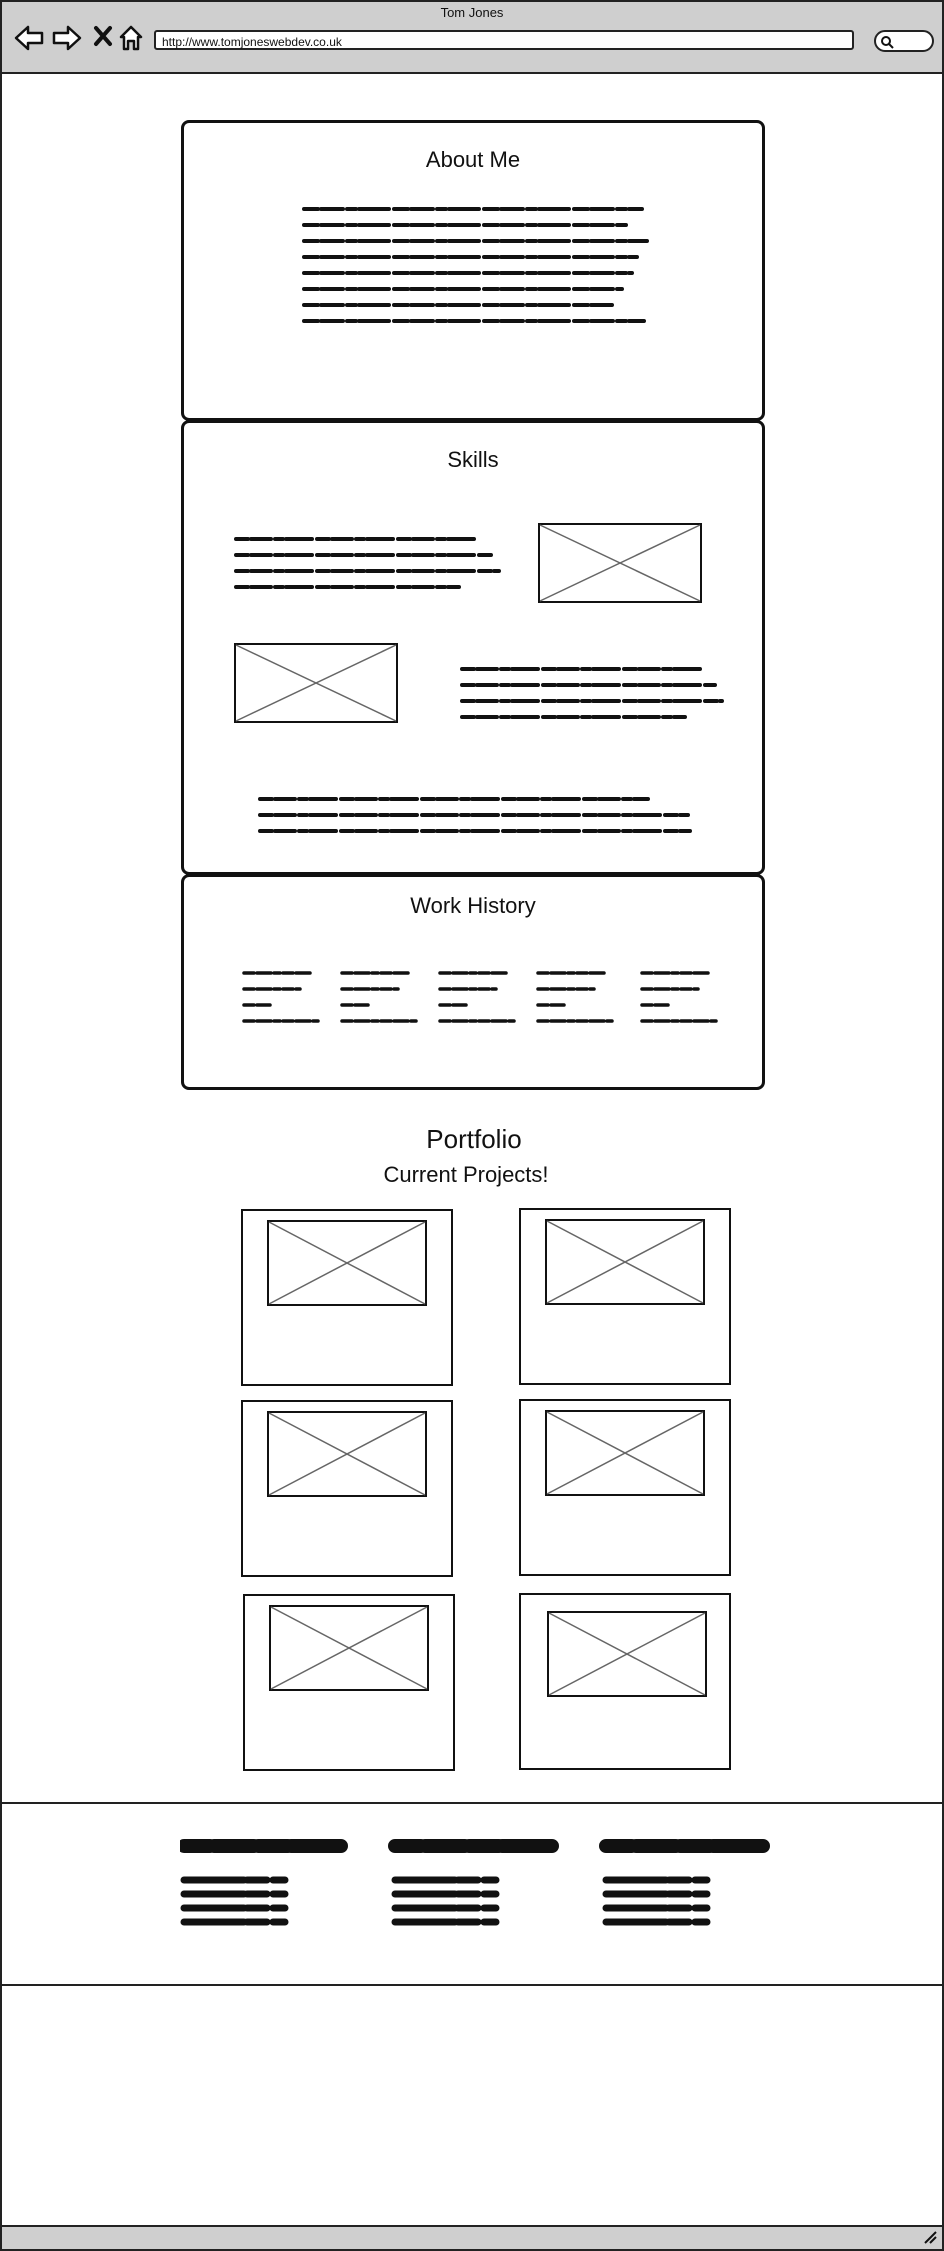 This screenshot has height=2251, width=944. What do you see at coordinates (904, 41) in the screenshot?
I see `search-input` at bounding box center [904, 41].